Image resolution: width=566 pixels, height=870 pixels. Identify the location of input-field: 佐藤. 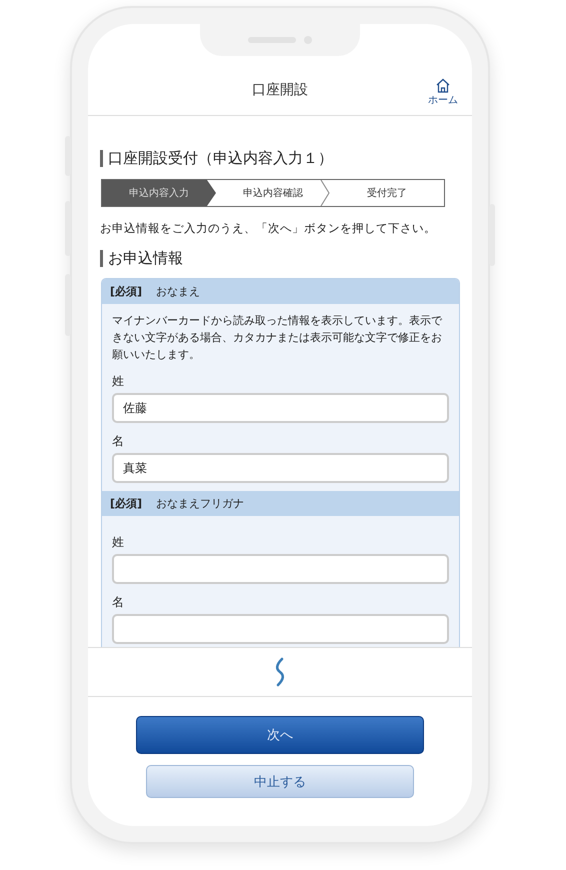
(280, 408).